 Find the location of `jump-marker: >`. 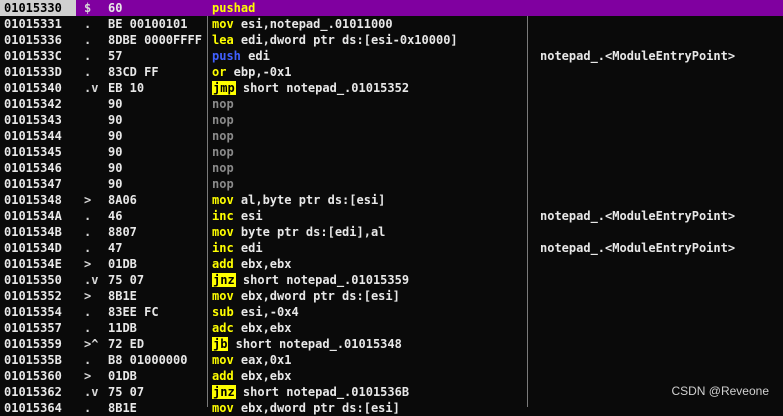

jump-marker: > is located at coordinates (88, 200).